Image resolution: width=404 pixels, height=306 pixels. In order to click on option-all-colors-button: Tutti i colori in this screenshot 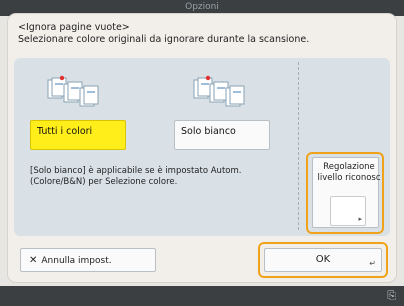, I will do `click(78, 135)`.